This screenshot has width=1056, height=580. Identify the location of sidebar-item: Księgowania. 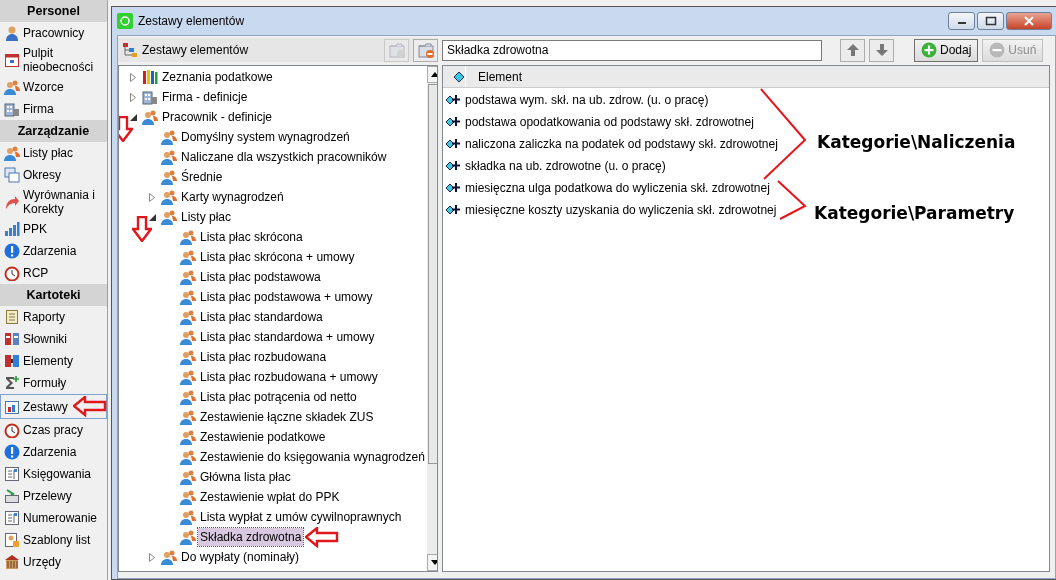
(53, 474).